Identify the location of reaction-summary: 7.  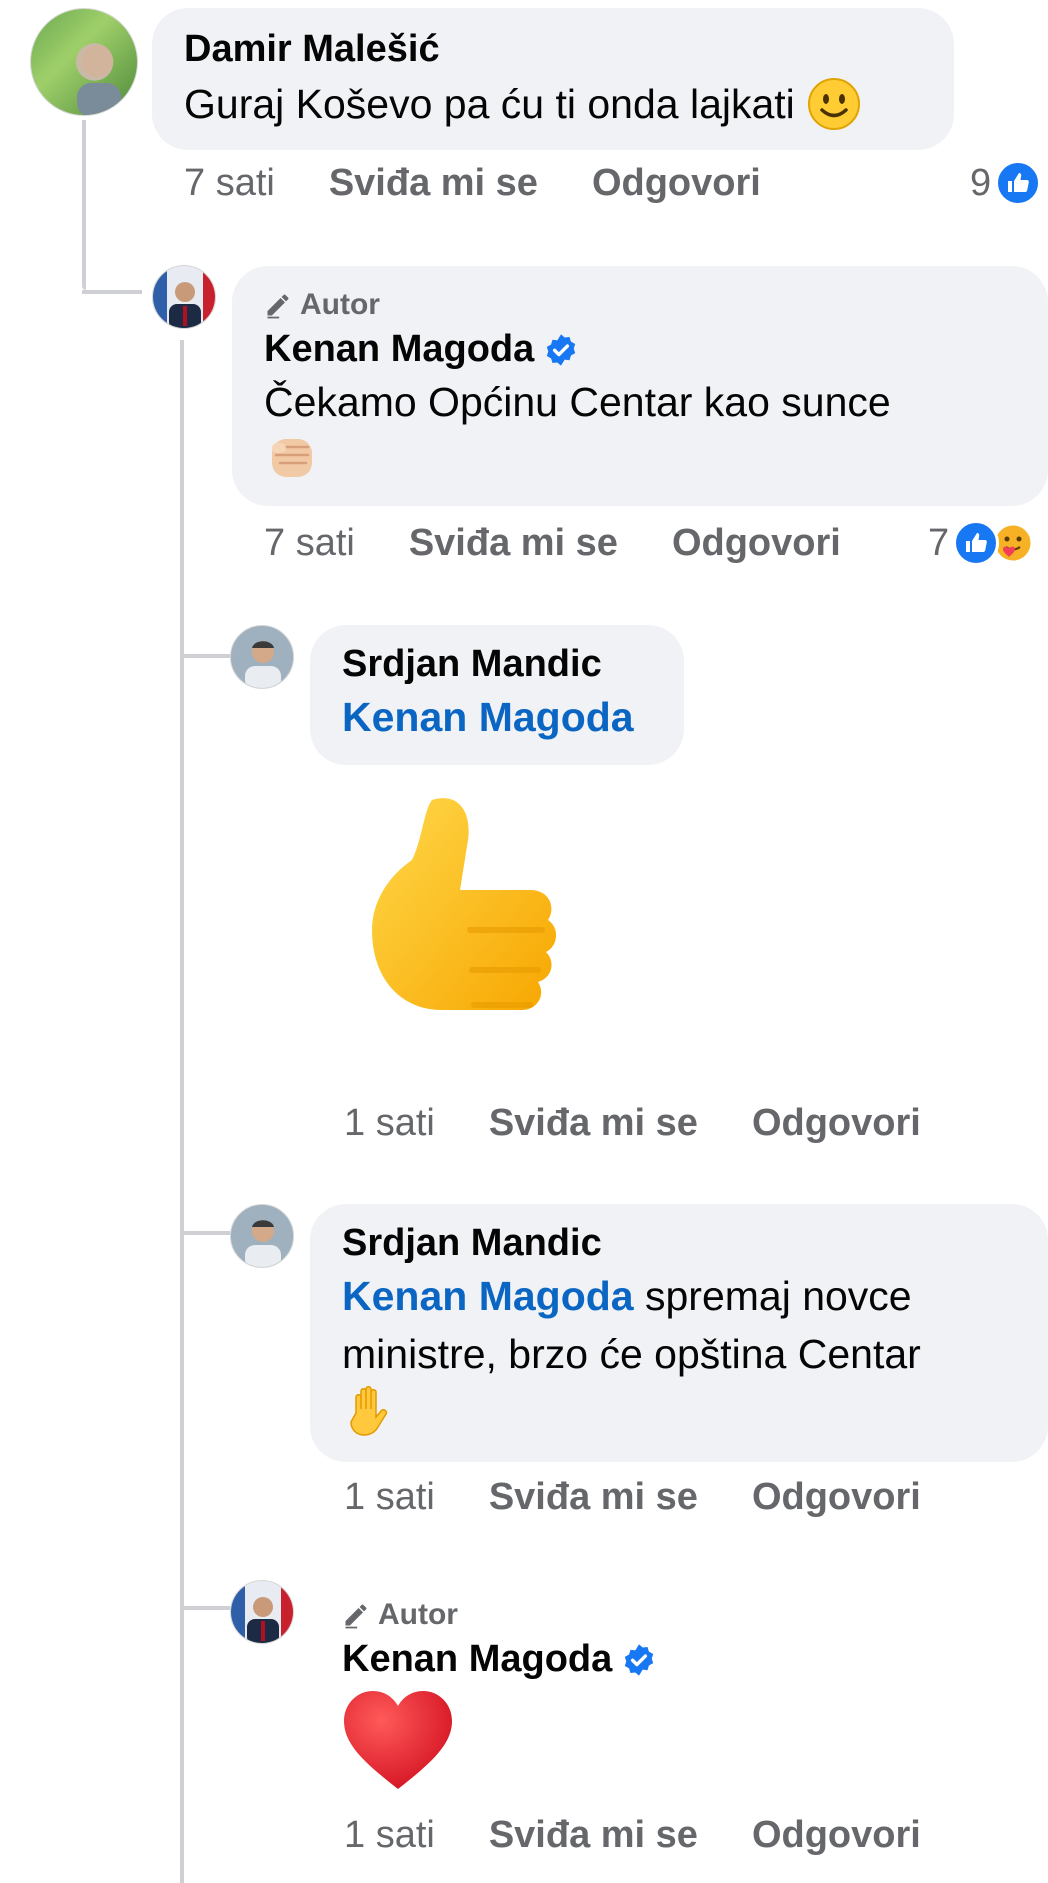
(981, 543).